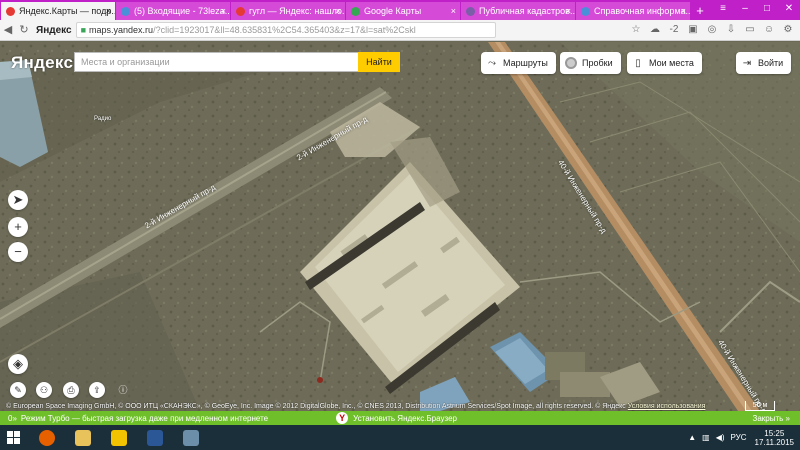 Image resolution: width=800 pixels, height=450 pixels. I want to click on new-tab-button: +, so click(700, 11).